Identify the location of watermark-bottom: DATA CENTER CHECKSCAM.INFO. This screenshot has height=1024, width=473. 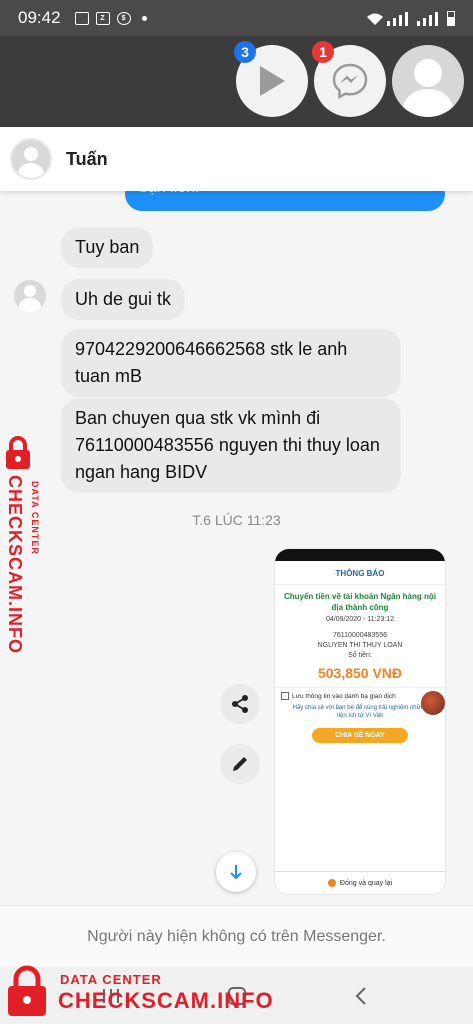
(150, 990).